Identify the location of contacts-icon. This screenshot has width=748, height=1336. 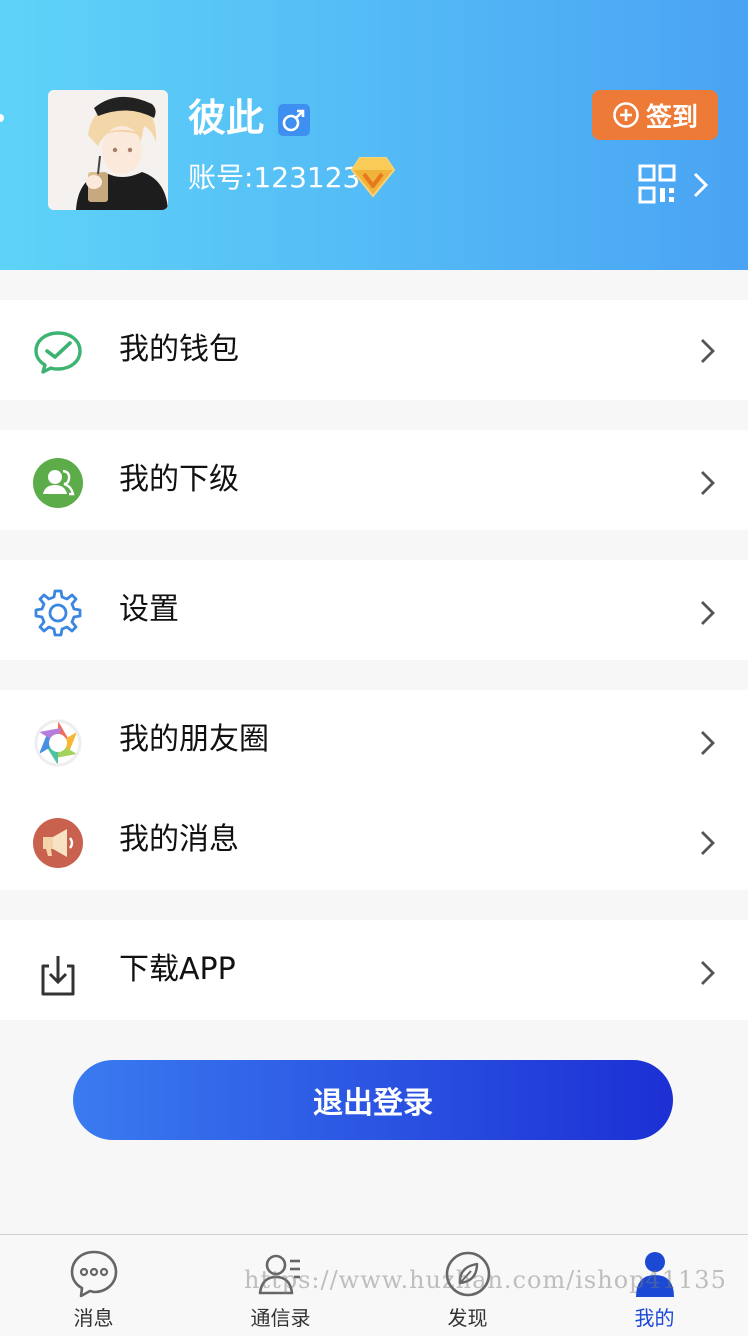
(279, 1274).